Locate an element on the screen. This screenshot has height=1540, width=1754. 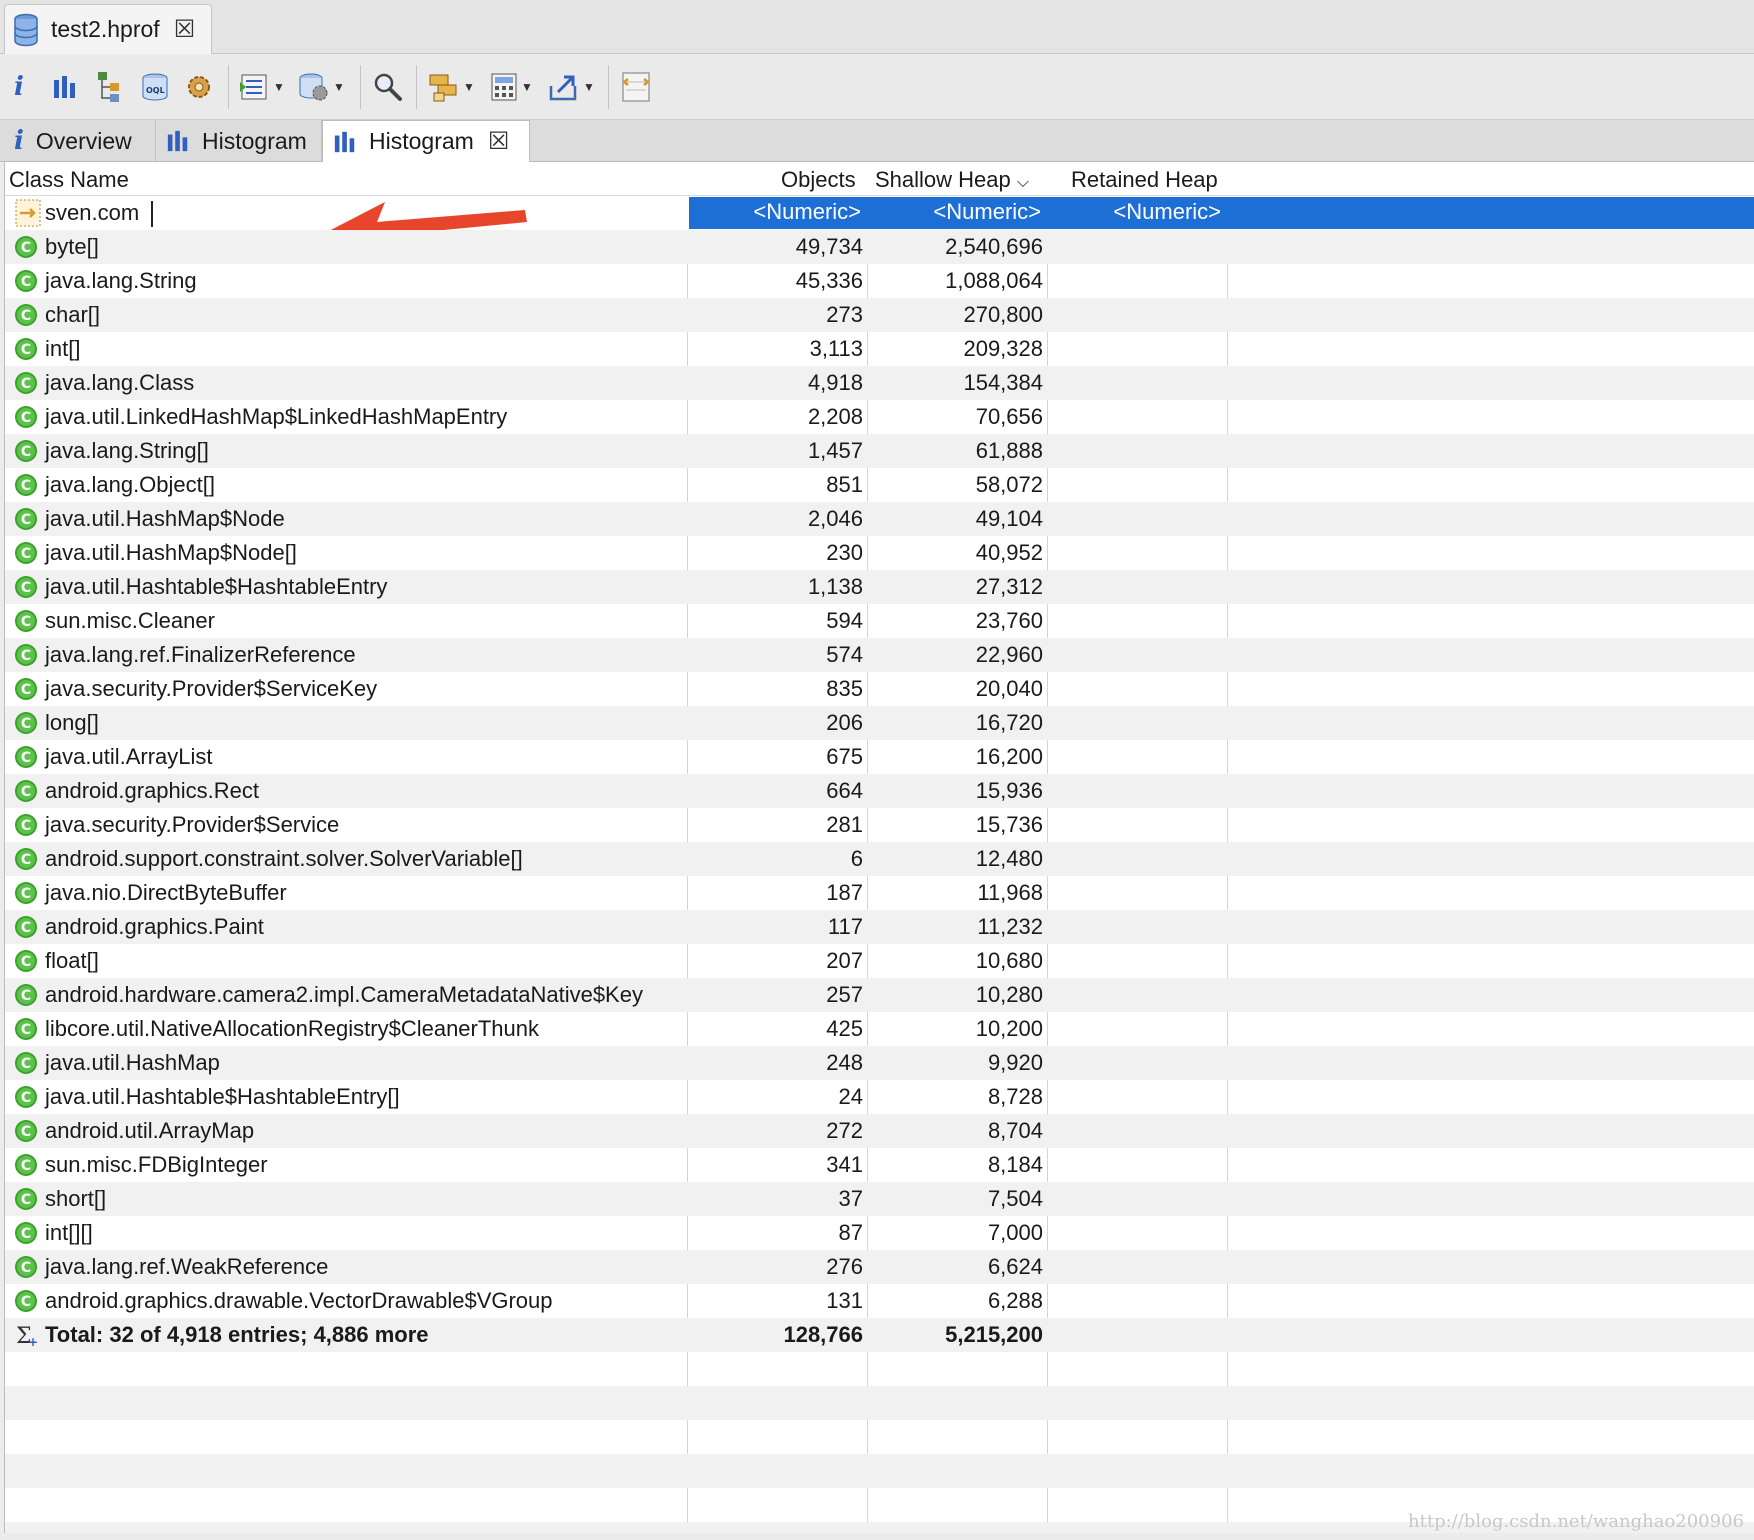
tab-histogram: Histogram is located at coordinates (239, 141).